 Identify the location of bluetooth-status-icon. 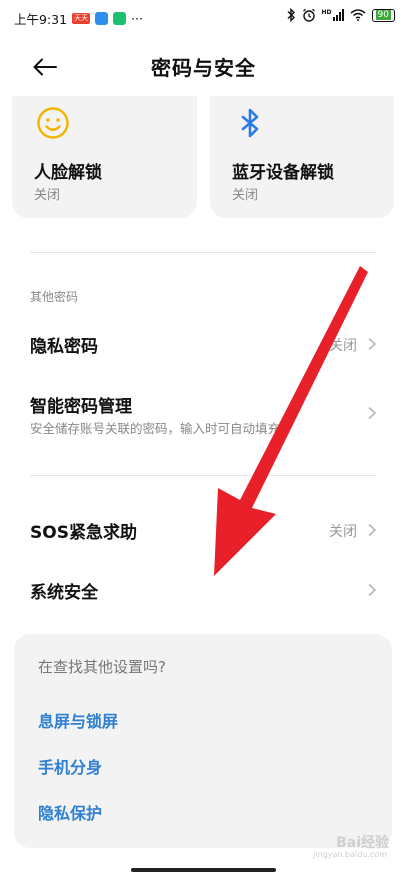
(291, 15).